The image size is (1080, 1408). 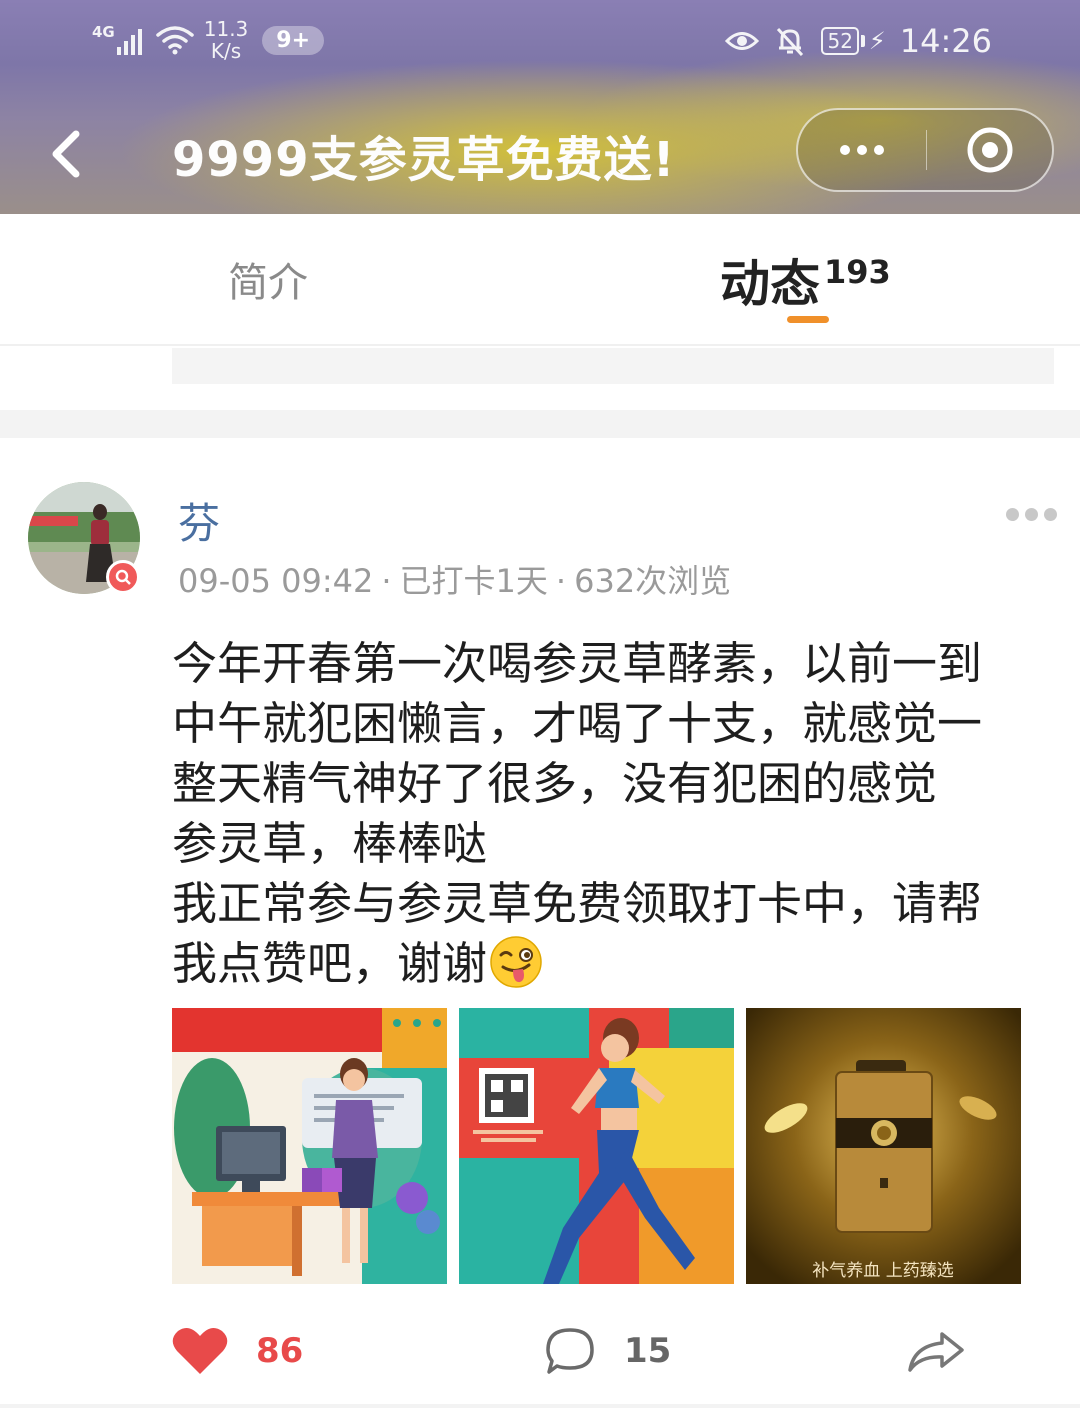 I want to click on close-target-icon, so click(x=989, y=150).